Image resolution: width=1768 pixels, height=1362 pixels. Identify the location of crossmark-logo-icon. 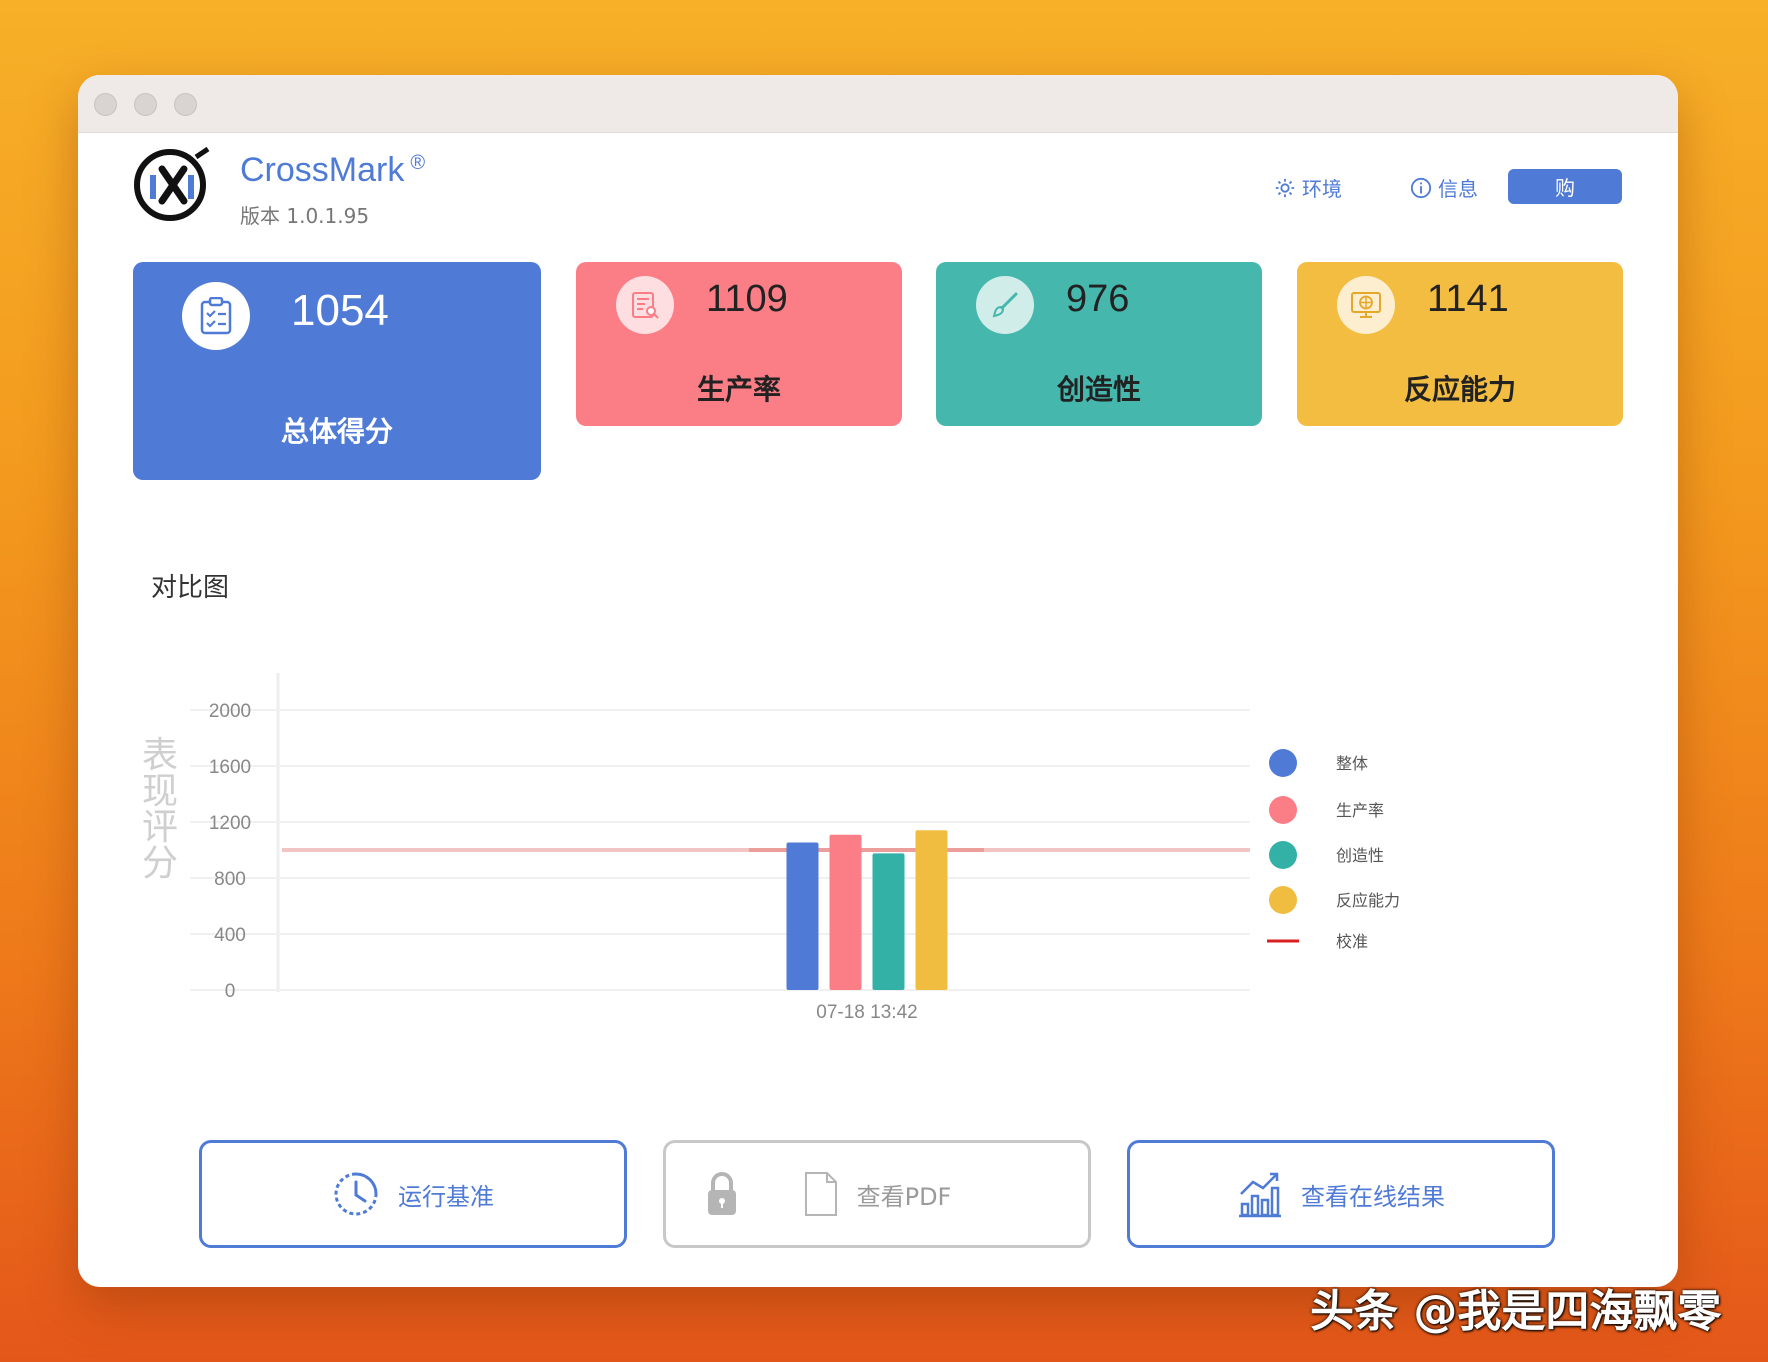
(172, 183).